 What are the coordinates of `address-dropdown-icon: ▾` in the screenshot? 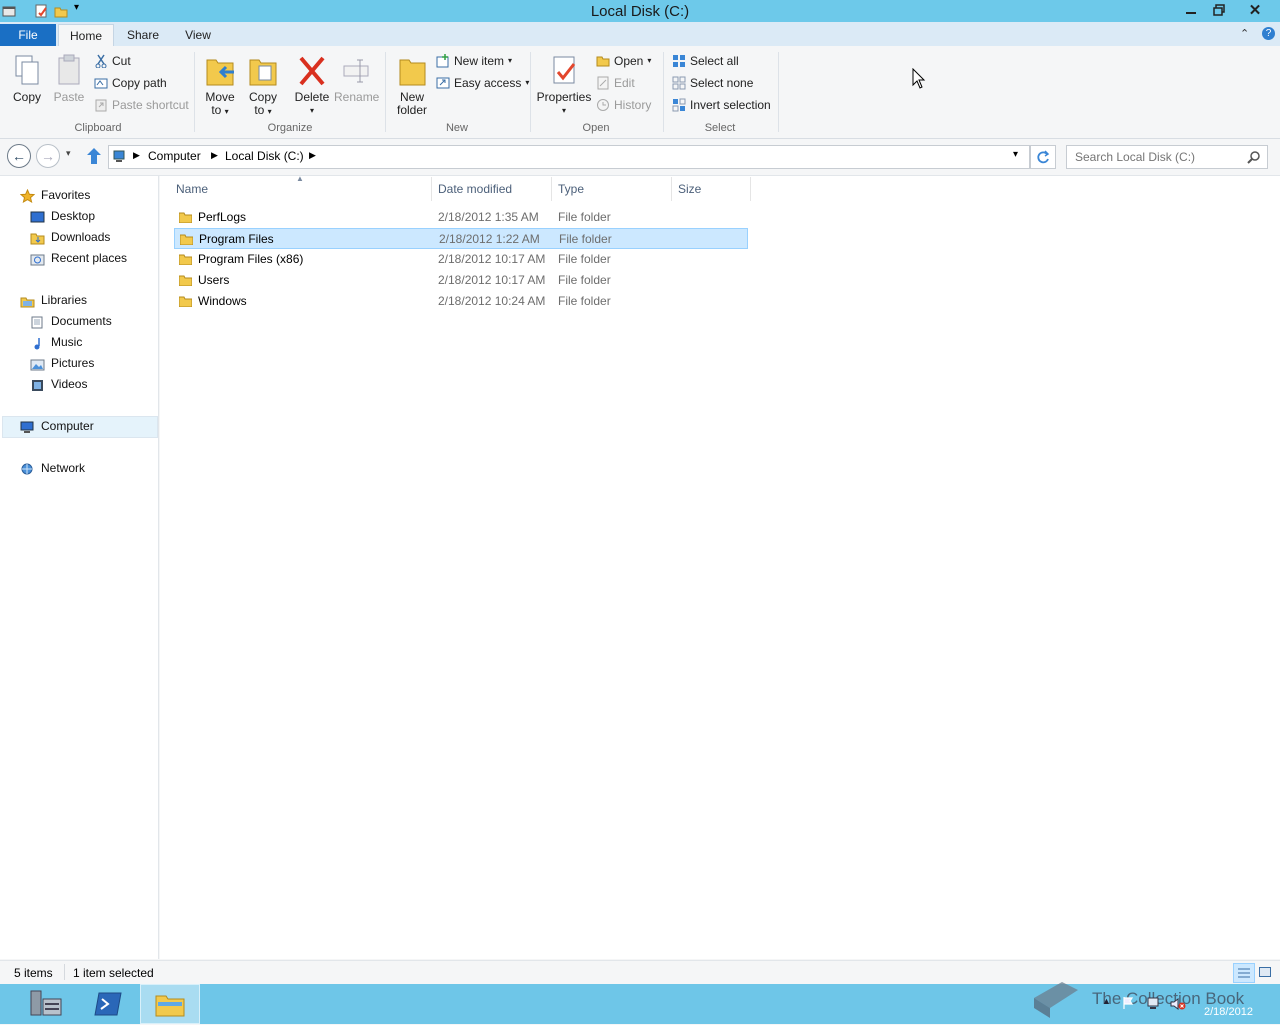 It's located at (1015, 154).